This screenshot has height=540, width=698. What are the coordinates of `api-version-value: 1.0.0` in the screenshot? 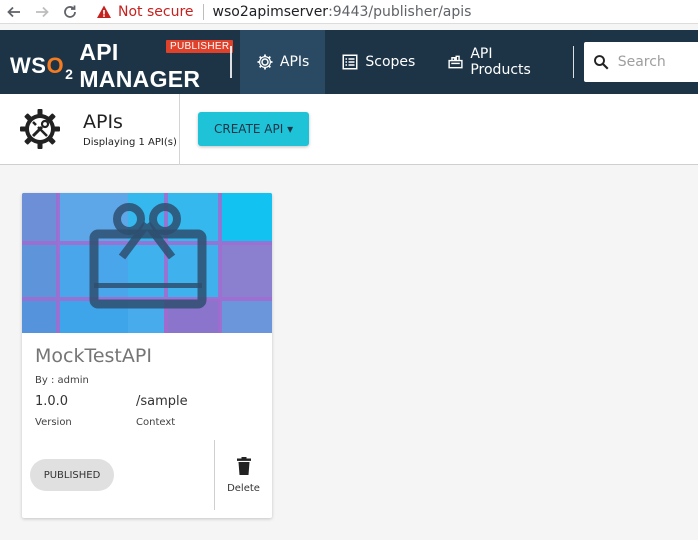 It's located at (52, 401).